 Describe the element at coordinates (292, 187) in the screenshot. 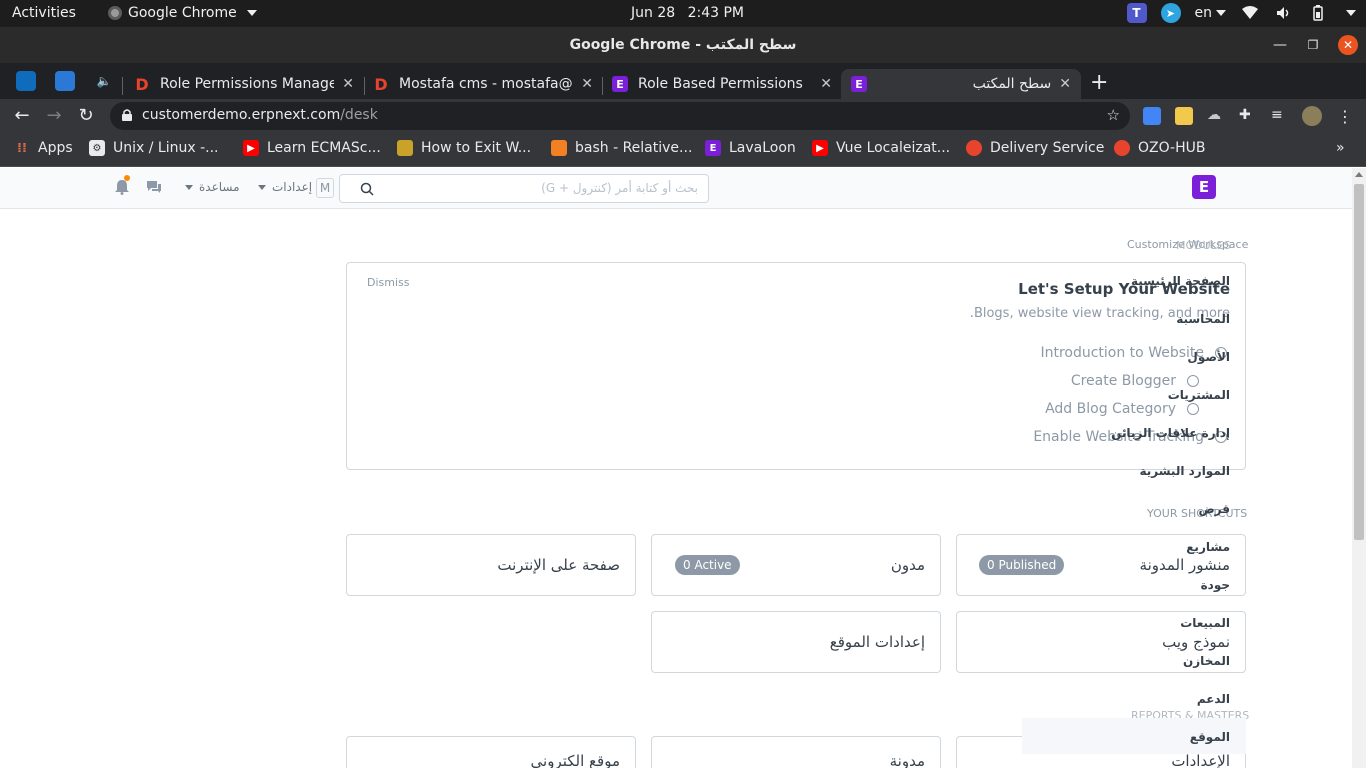

I see `settings-label: إعدادات` at that location.